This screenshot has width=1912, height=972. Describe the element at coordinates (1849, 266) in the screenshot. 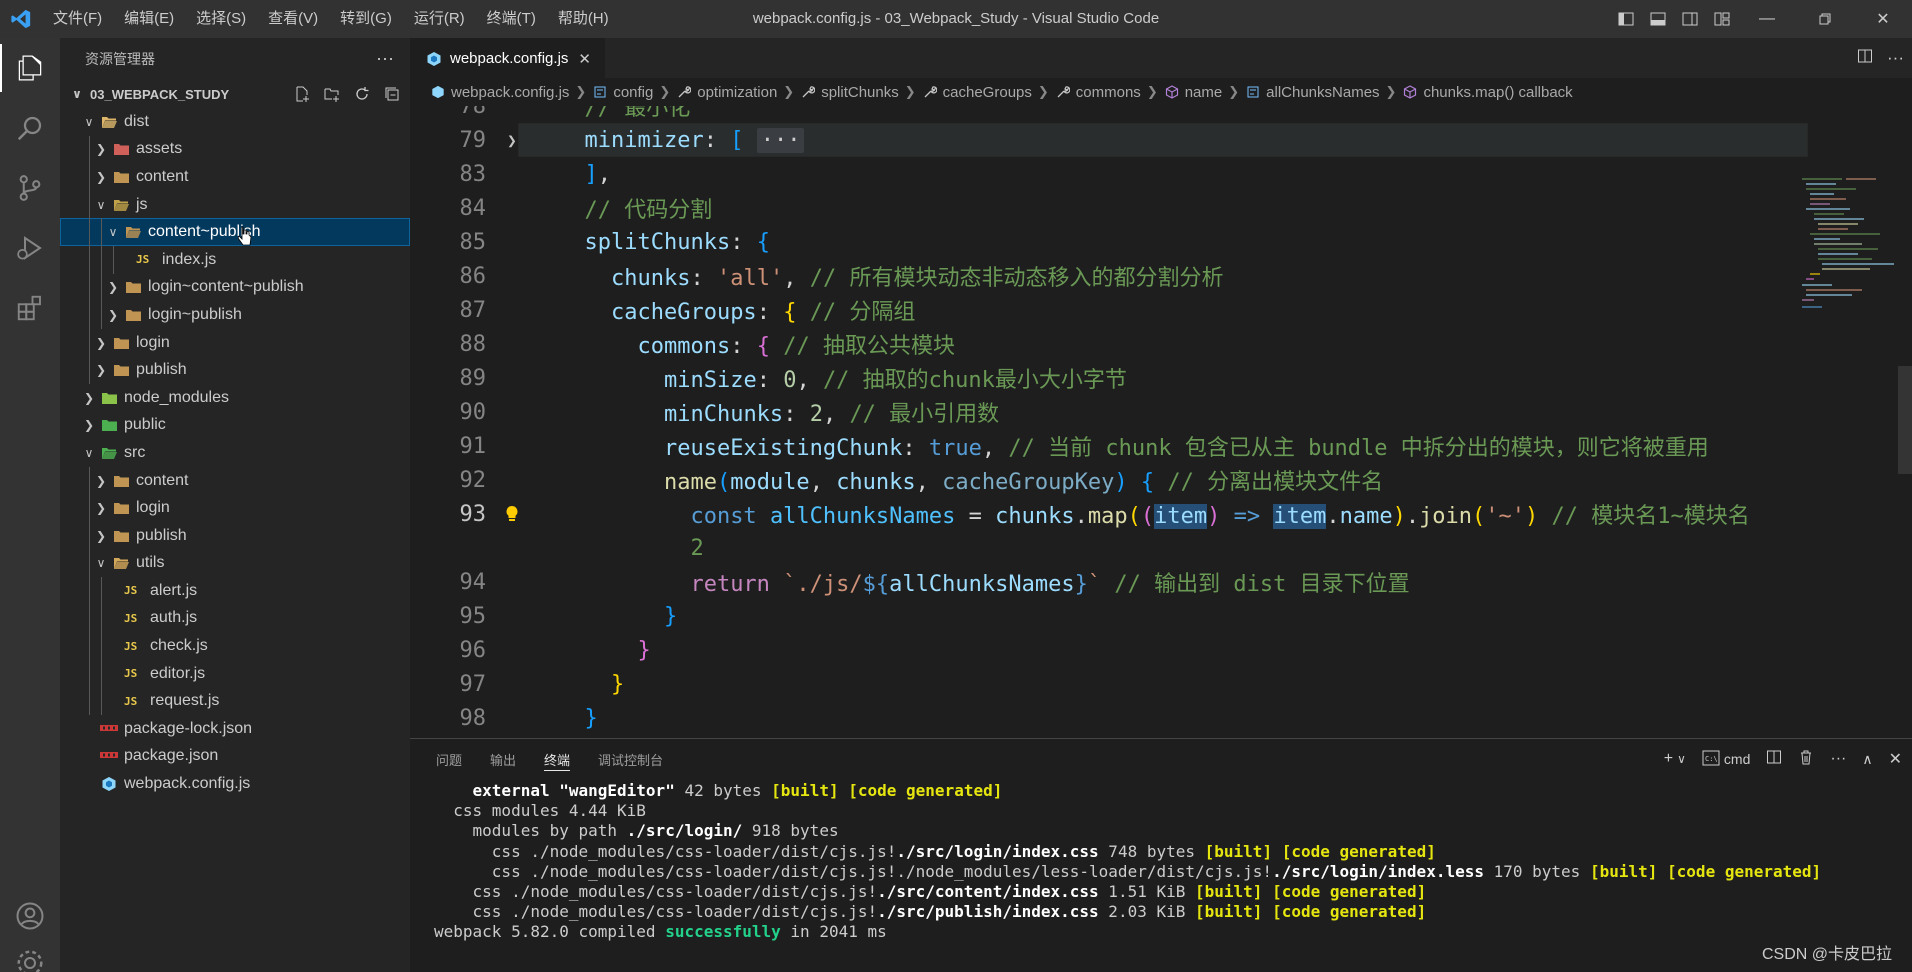

I see `minimap` at that location.